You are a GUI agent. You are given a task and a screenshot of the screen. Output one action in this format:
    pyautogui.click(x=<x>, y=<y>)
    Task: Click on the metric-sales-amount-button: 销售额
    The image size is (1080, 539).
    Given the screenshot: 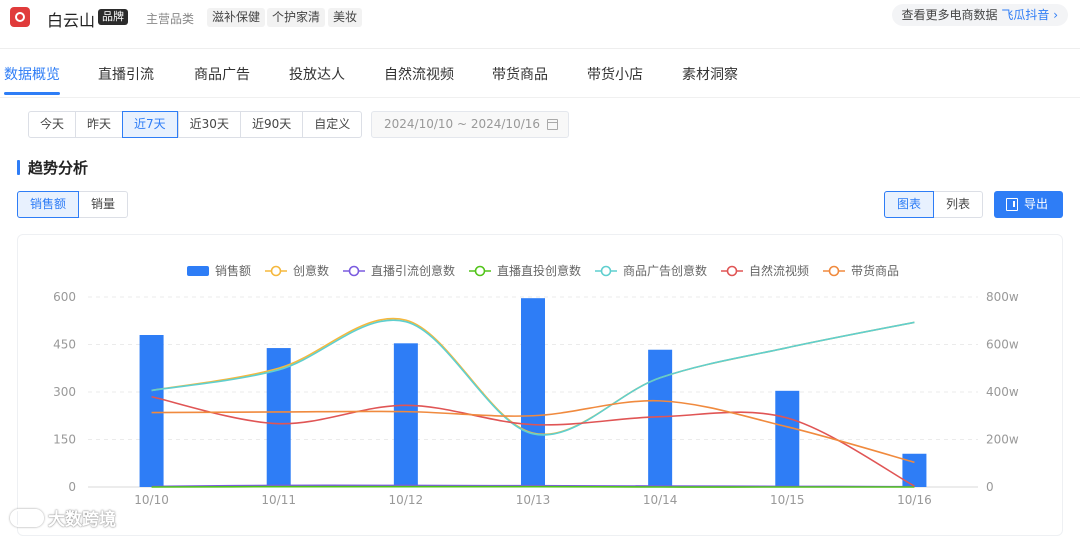 What is the action you would take?
    pyautogui.click(x=48, y=204)
    